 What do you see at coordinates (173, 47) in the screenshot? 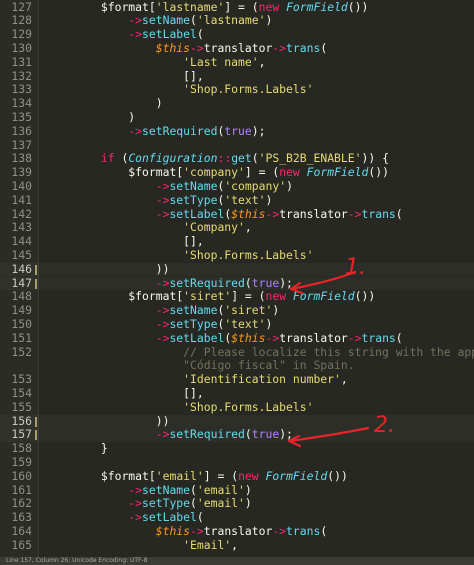
I see `code-token: $this` at bounding box center [173, 47].